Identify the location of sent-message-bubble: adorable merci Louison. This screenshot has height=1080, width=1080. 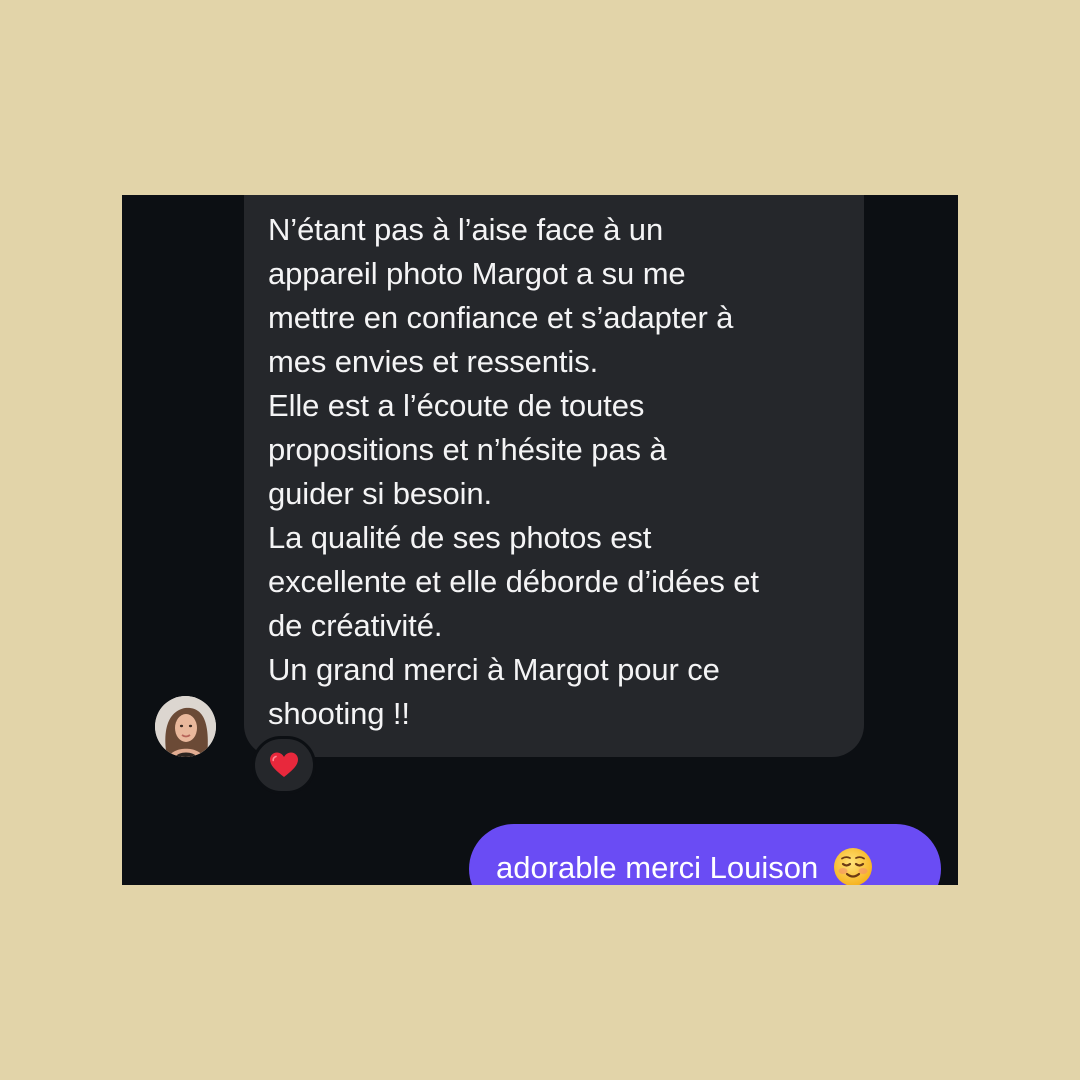
(705, 854).